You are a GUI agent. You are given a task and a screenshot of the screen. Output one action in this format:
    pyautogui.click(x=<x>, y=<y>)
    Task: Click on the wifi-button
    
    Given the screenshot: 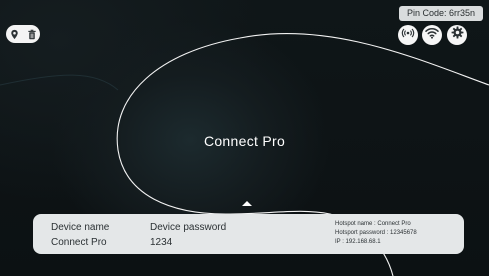 What is the action you would take?
    pyautogui.click(x=432, y=35)
    